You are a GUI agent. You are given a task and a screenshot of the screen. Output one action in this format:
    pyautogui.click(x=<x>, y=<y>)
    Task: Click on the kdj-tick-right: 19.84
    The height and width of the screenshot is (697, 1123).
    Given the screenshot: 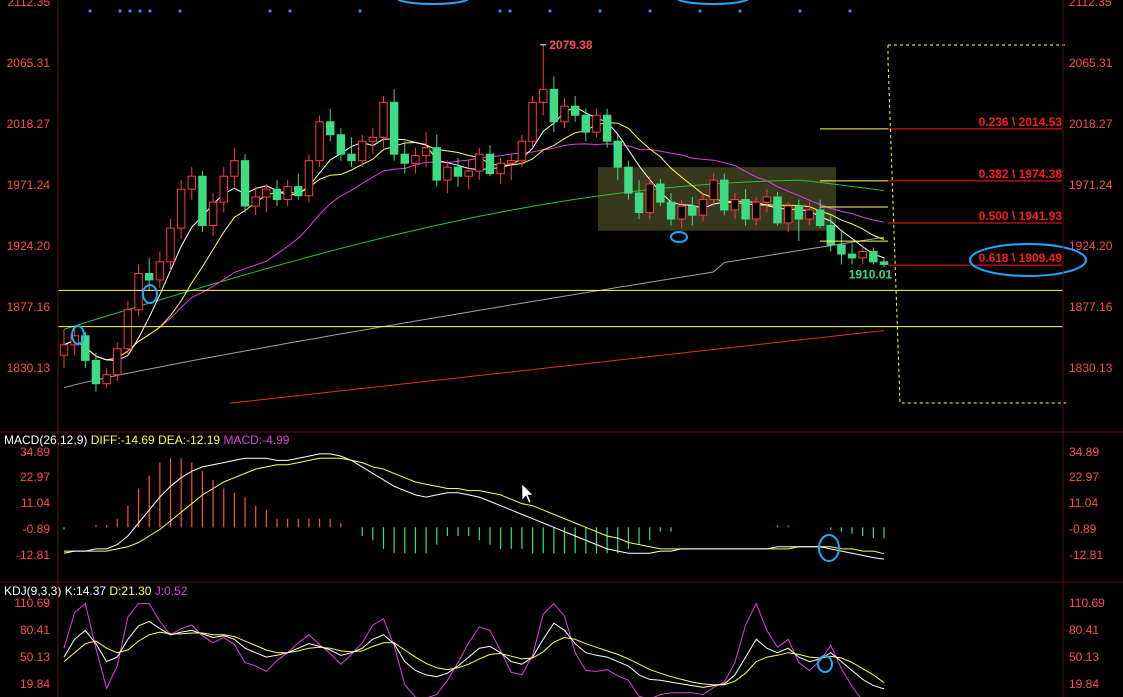 What is the action you would take?
    pyautogui.click(x=1084, y=684)
    